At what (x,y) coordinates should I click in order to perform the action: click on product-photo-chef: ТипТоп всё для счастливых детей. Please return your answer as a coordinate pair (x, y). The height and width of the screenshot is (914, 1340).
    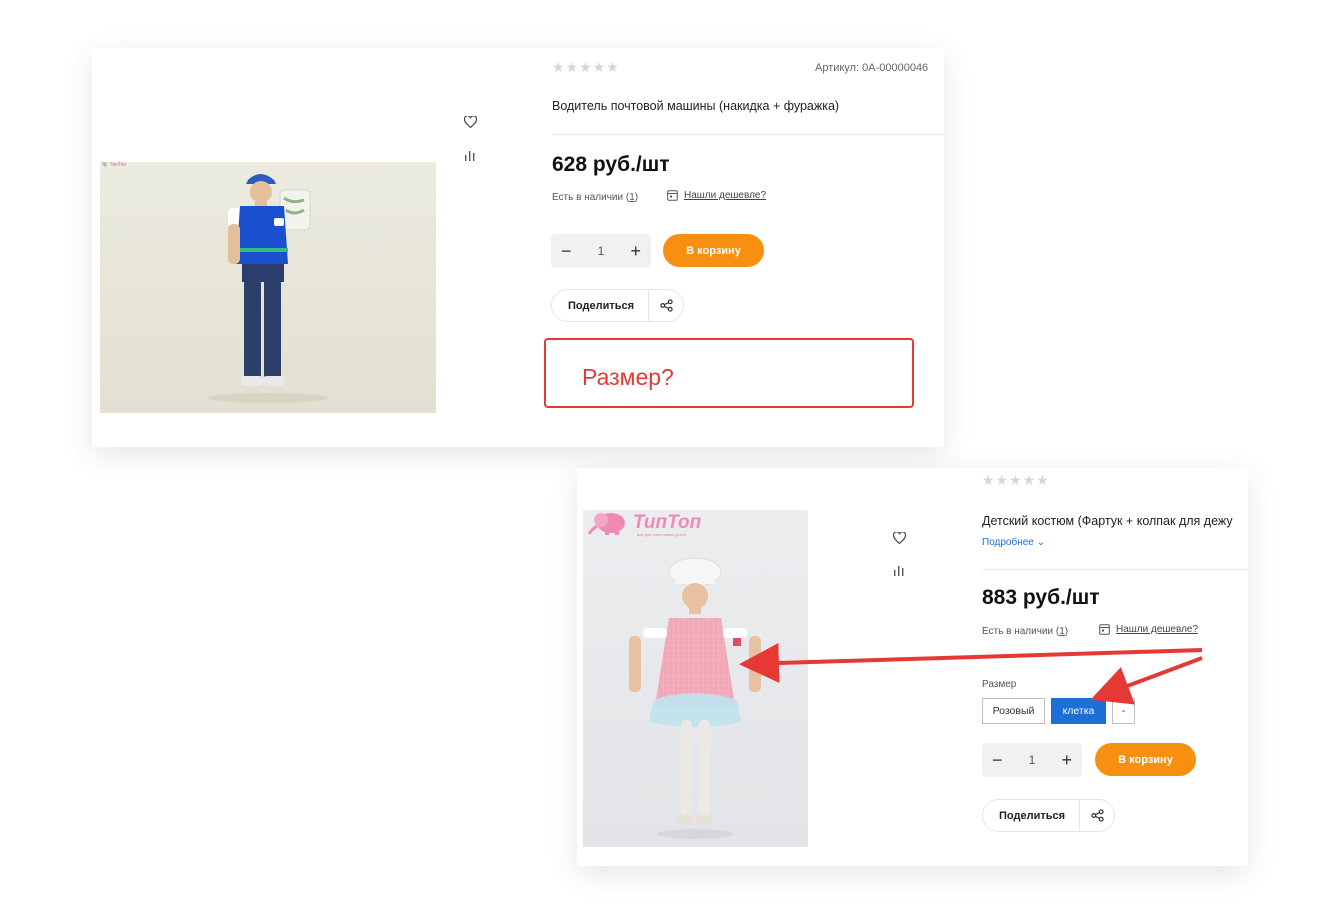
    Looking at the image, I should click on (695, 678).